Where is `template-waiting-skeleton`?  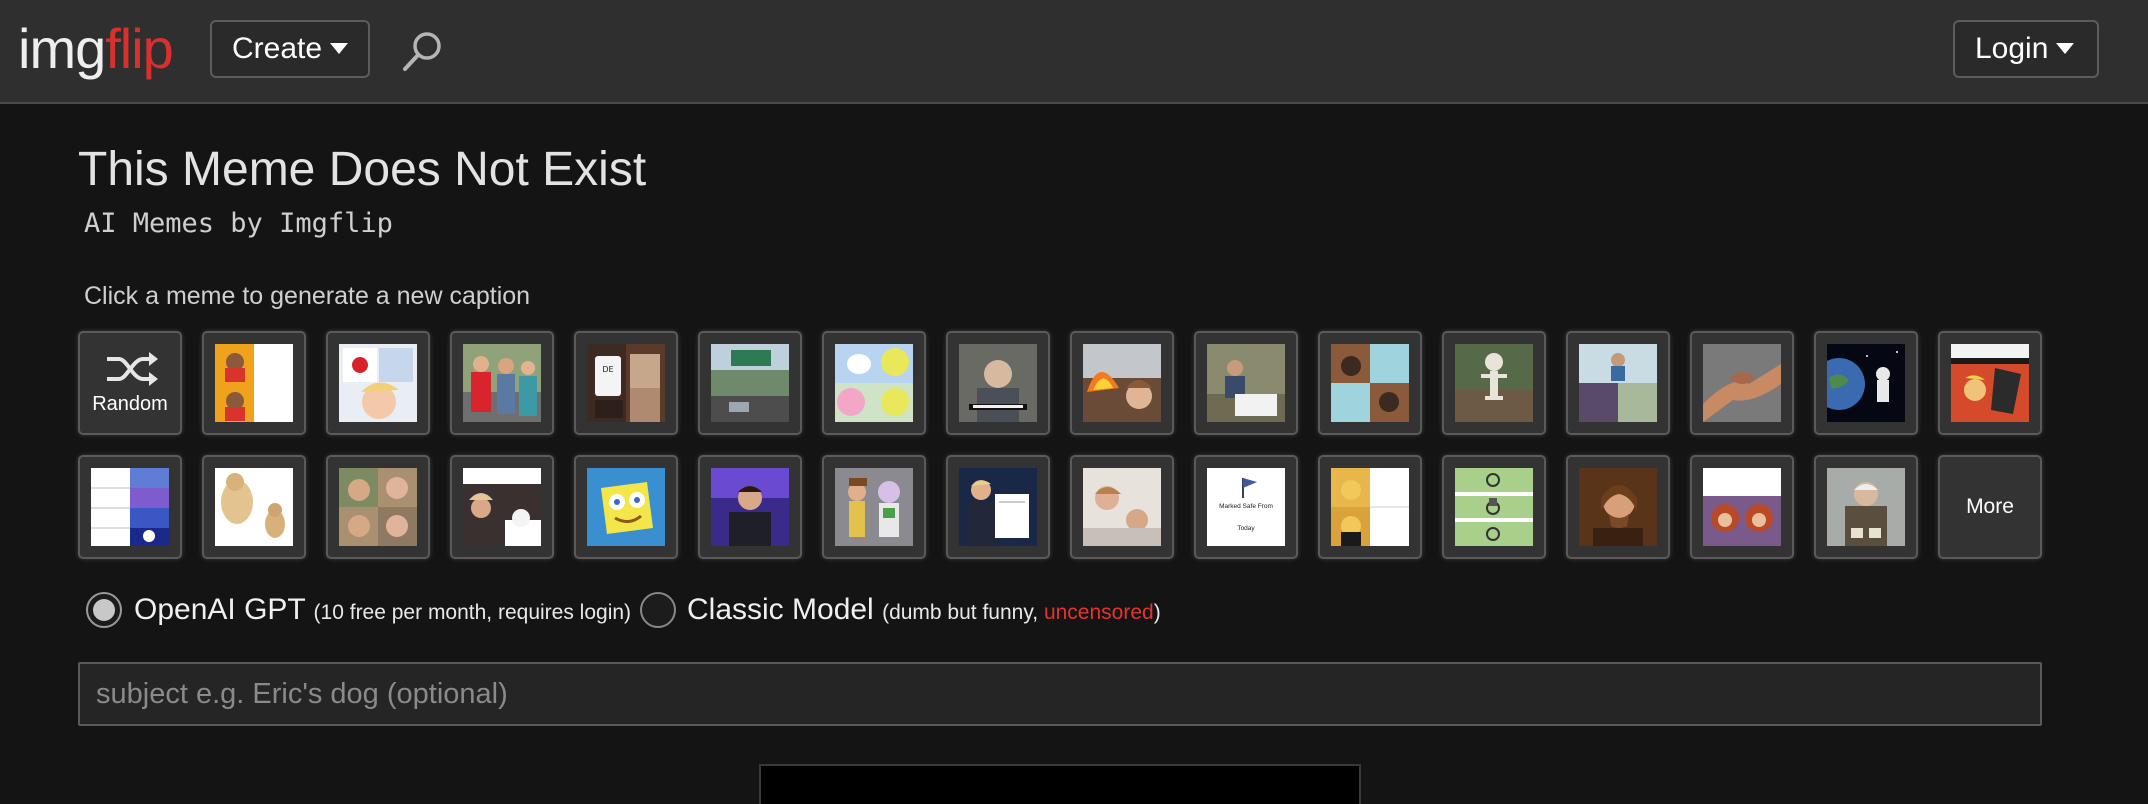
template-waiting-skeleton is located at coordinates (1494, 383).